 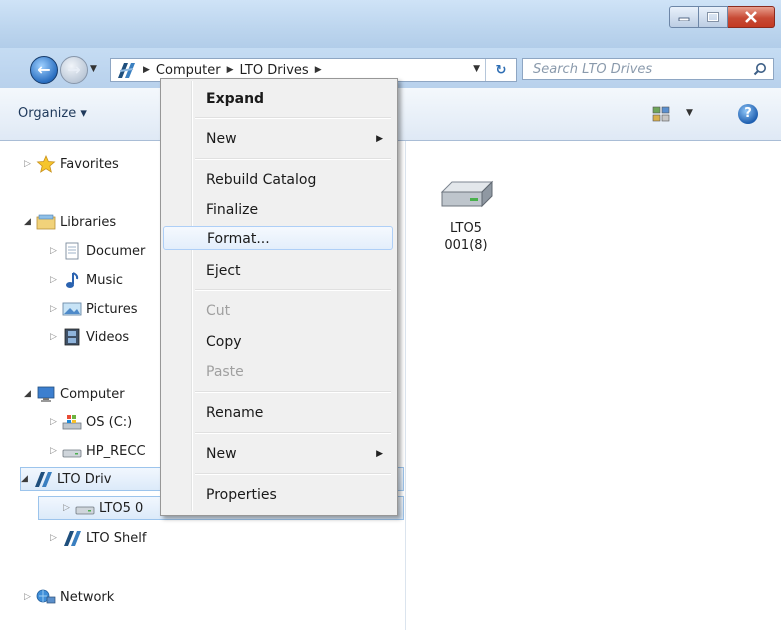 I want to click on music-icon, so click(x=72, y=280).